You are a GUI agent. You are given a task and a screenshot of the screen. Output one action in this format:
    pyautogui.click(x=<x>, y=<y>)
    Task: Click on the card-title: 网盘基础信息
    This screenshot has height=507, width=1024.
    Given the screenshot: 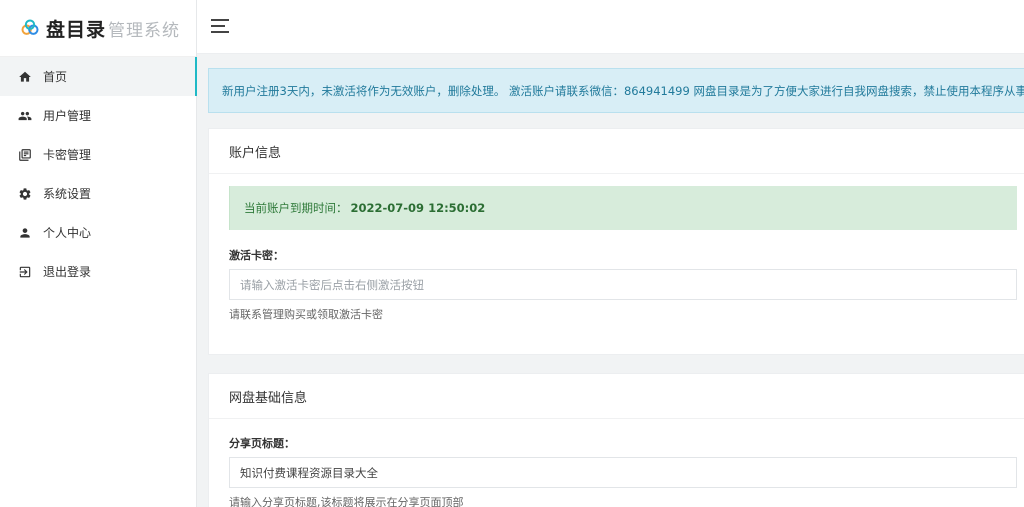 What is the action you would take?
    pyautogui.click(x=616, y=396)
    